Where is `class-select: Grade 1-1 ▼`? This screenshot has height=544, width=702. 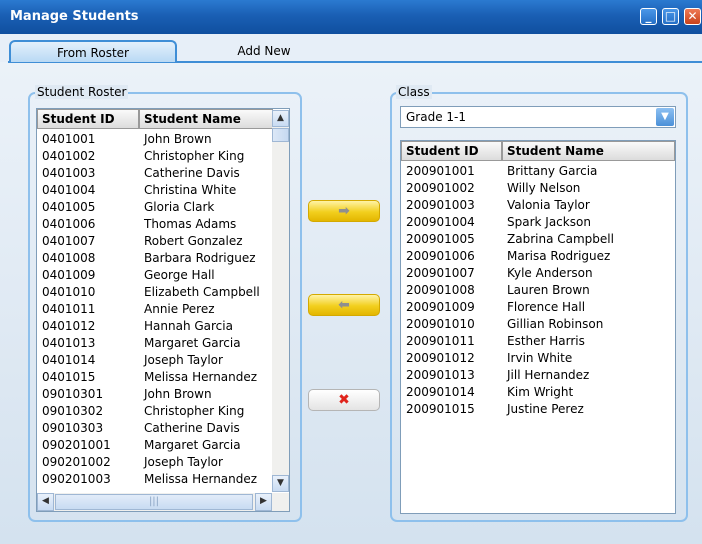
class-select: Grade 1-1 ▼ is located at coordinates (538, 117).